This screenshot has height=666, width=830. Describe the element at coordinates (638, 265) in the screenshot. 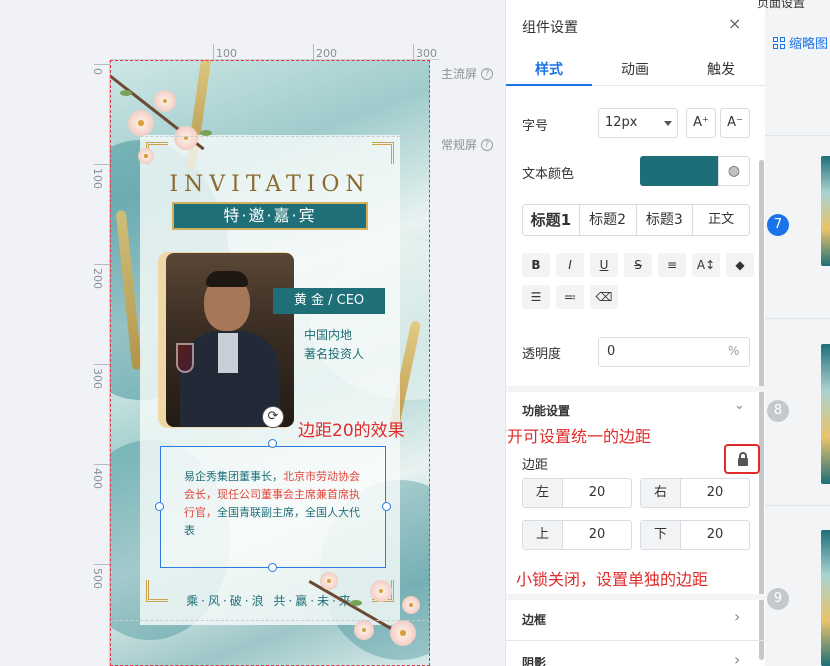

I see `strikethrough-icon: S` at that location.